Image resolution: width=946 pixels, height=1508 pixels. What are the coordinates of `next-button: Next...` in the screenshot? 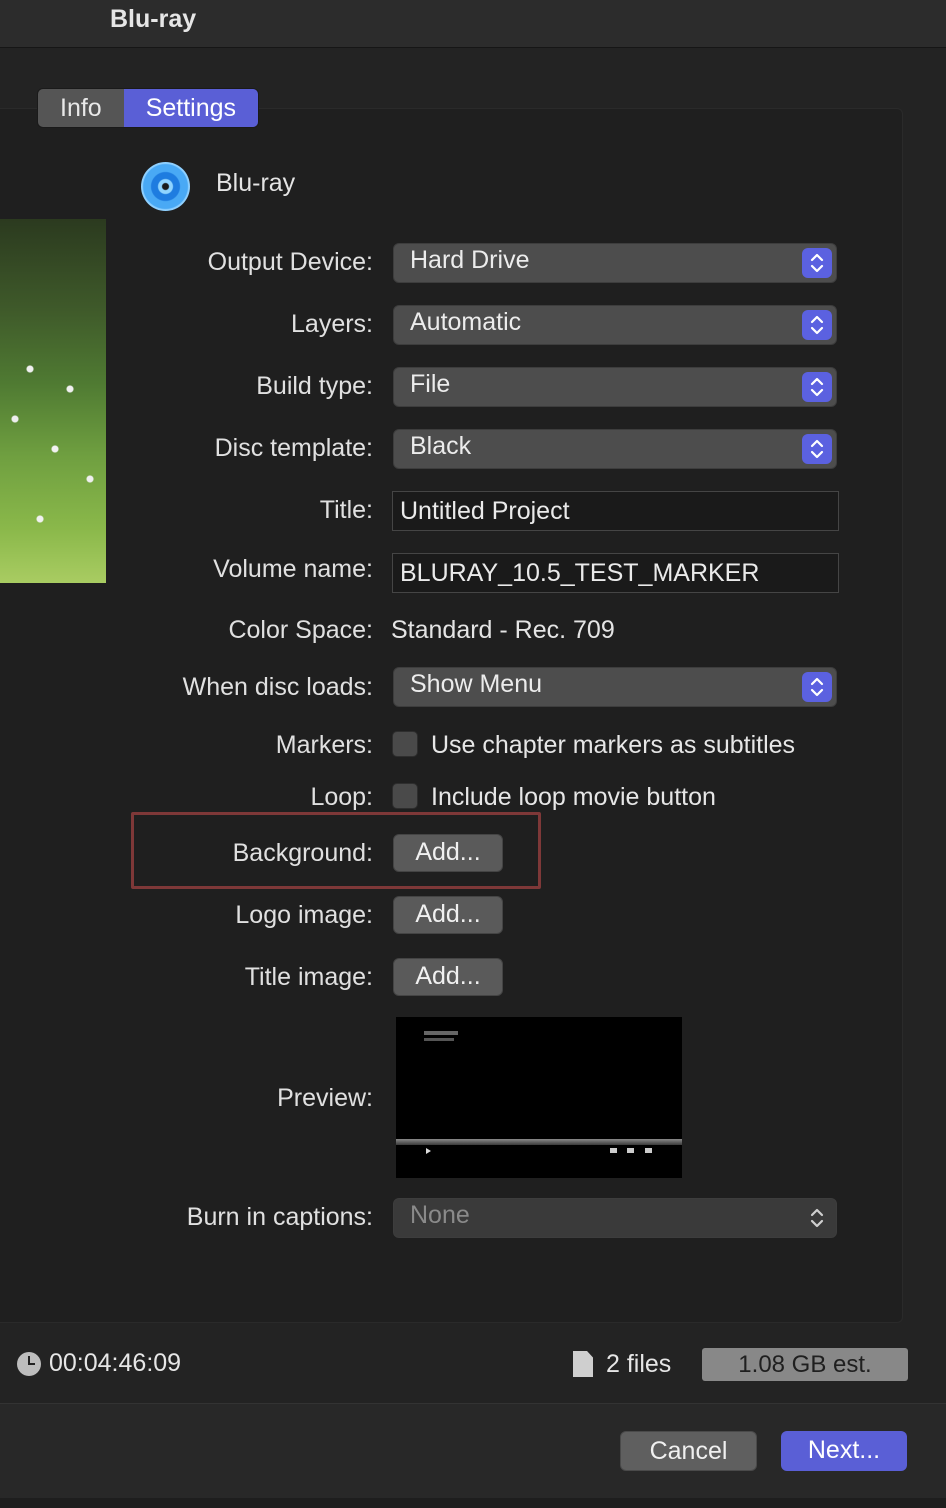 It's located at (844, 1451).